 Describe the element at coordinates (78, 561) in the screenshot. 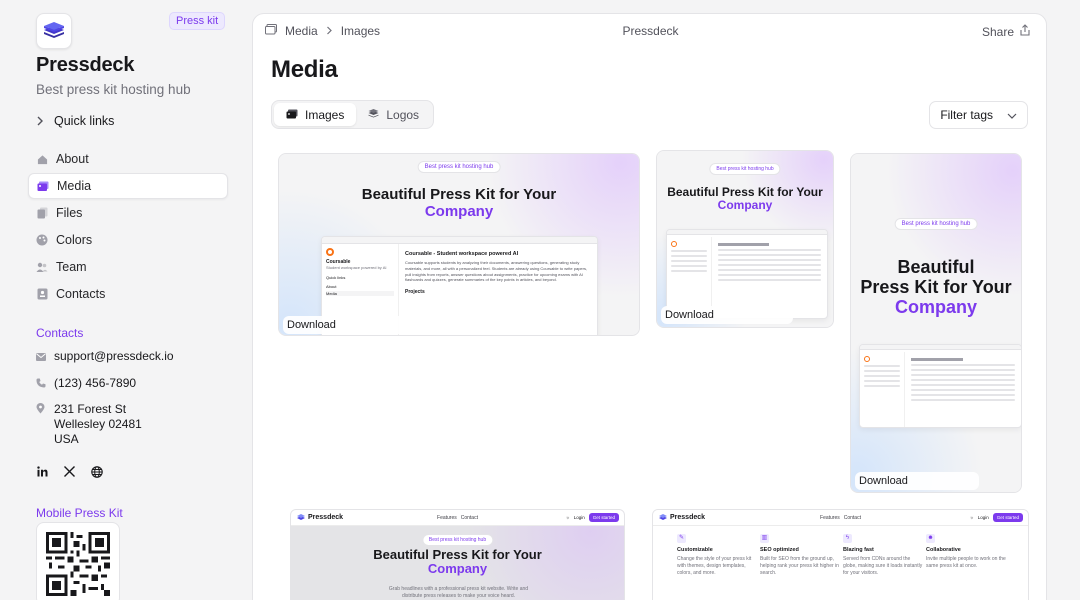

I see `qr-code` at that location.